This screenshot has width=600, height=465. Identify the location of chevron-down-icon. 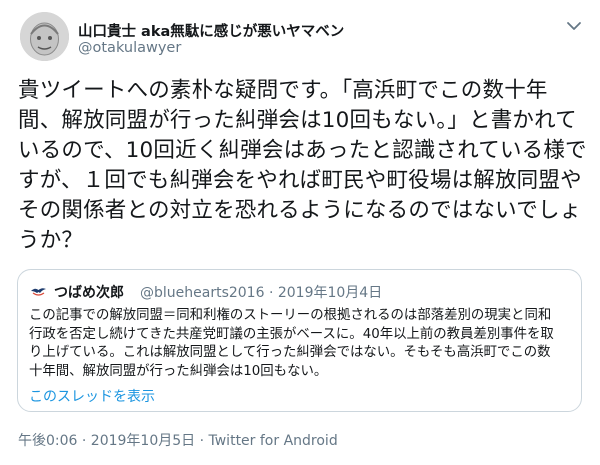
(574, 26).